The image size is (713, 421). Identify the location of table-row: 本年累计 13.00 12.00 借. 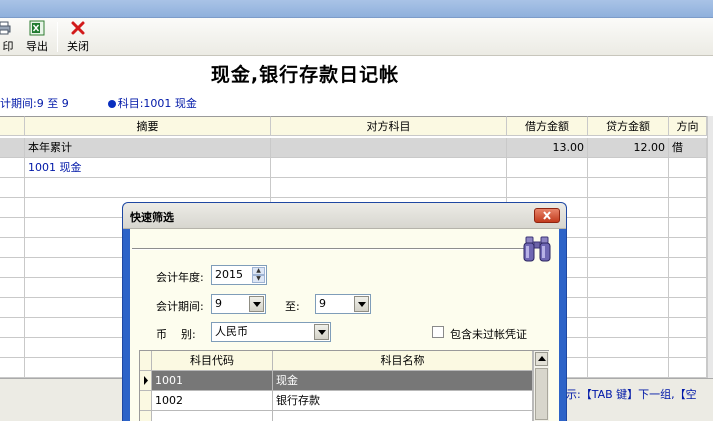
(356, 148).